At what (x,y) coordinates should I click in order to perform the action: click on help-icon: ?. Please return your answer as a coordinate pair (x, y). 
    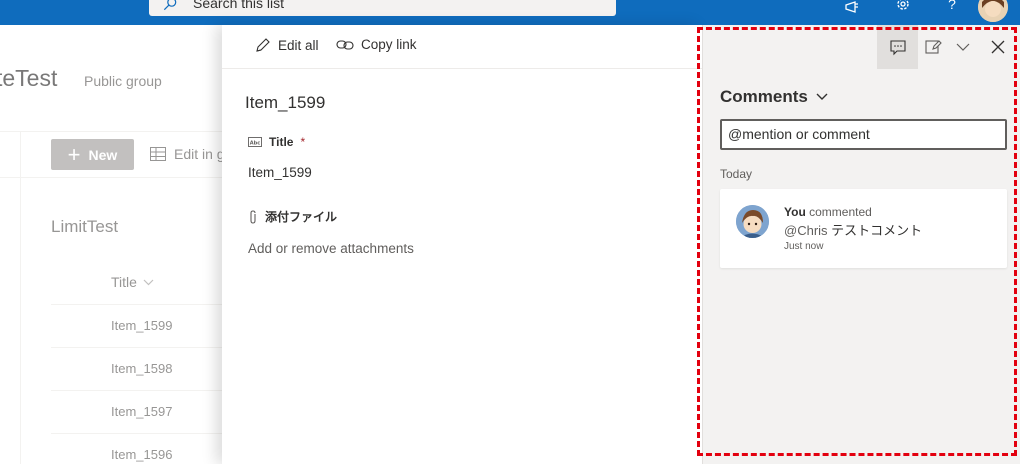
    Looking at the image, I should click on (952, 7).